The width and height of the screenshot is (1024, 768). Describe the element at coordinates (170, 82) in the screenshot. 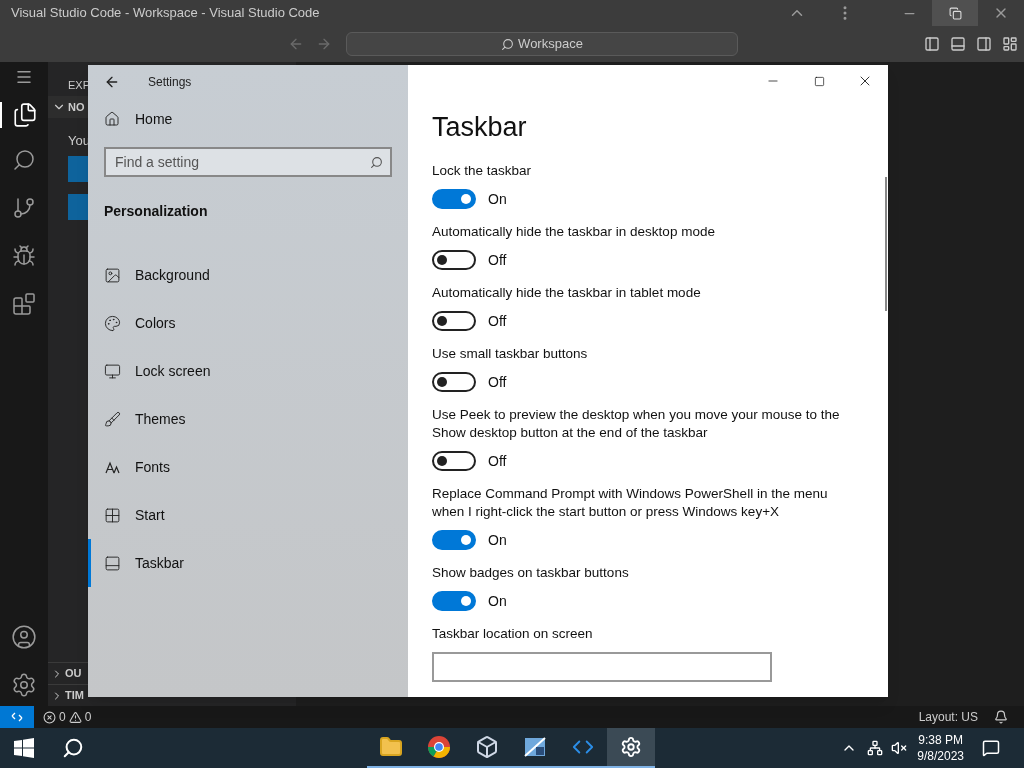

I see `settings-title: Settings` at that location.